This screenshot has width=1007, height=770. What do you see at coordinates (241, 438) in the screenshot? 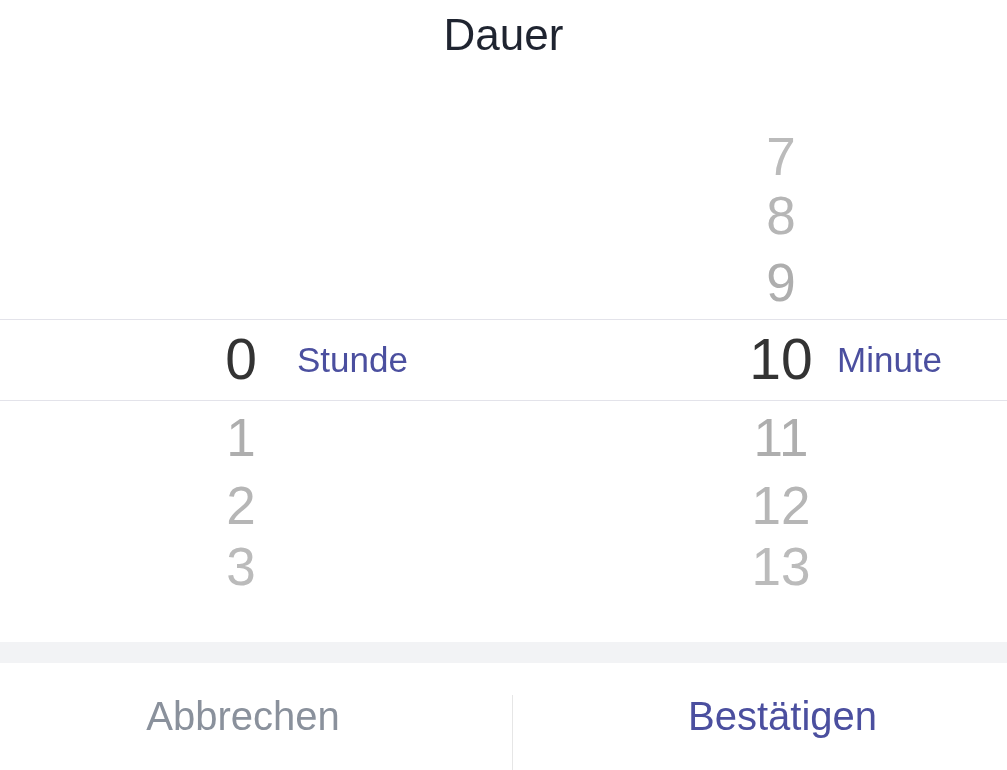
I see `picker-number: 1` at bounding box center [241, 438].